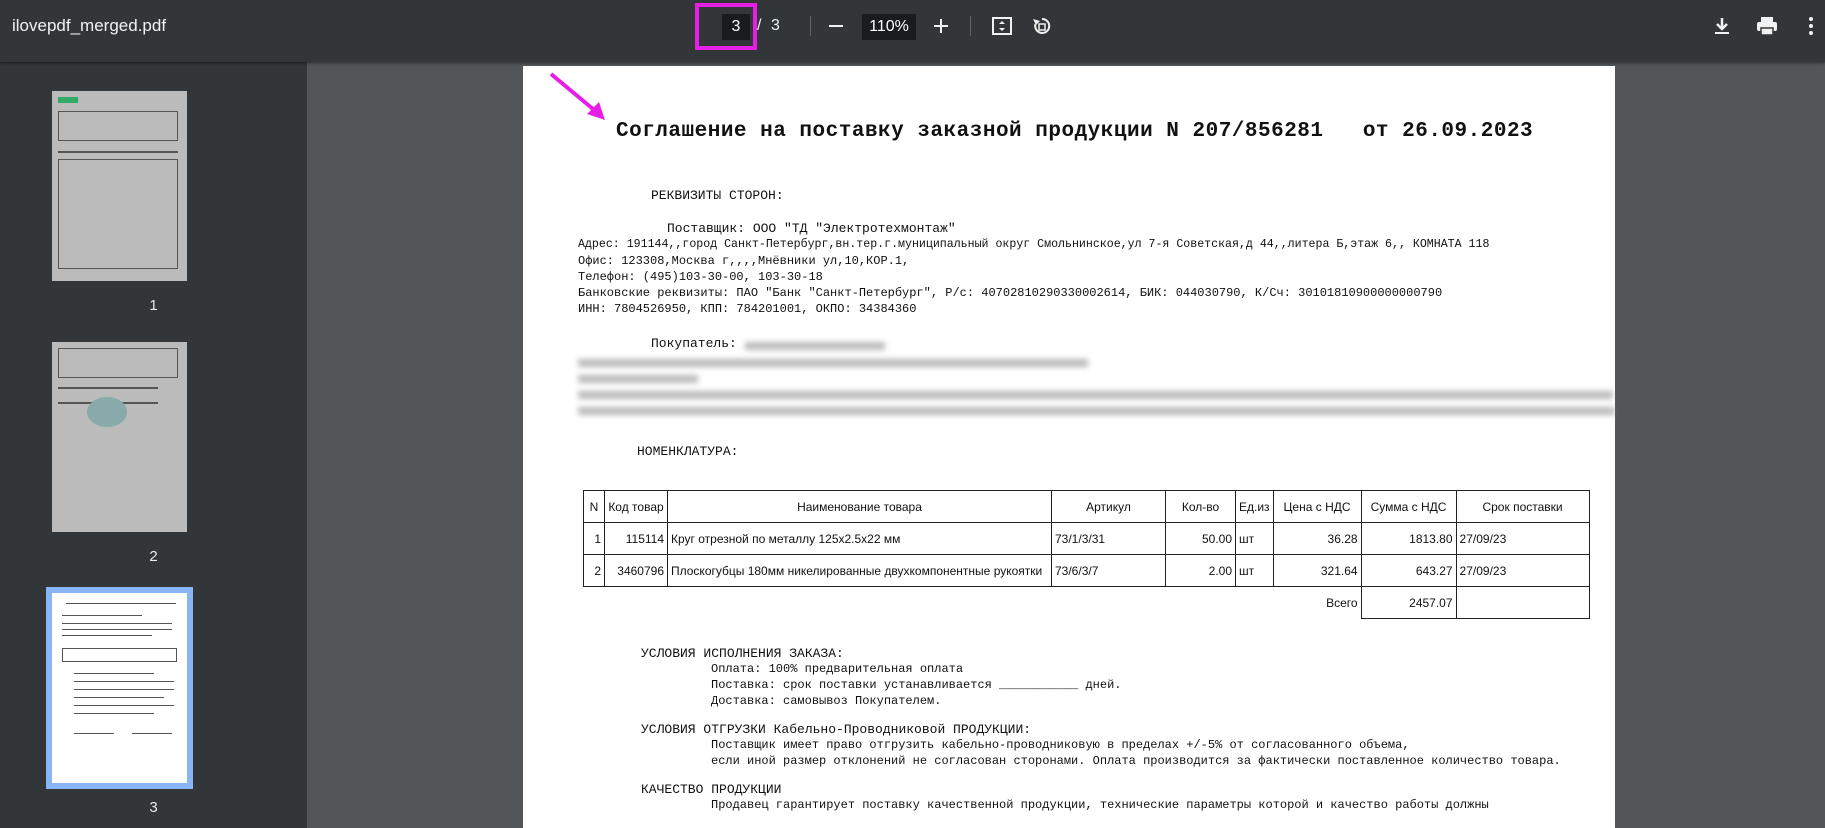 The width and height of the screenshot is (1825, 828). I want to click on column-header: Кол-во, so click(1200, 506).